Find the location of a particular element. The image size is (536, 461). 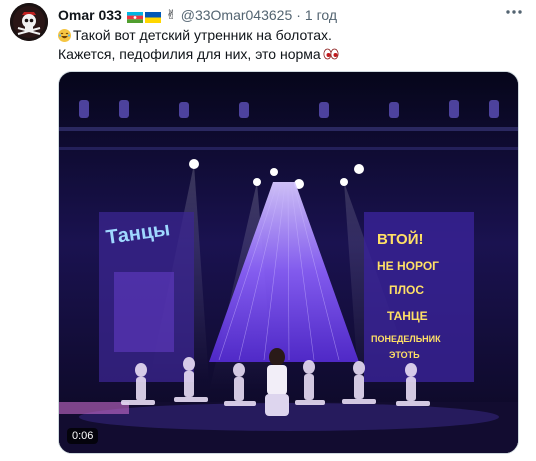

ukraine-flag-icon is located at coordinates (152, 16).